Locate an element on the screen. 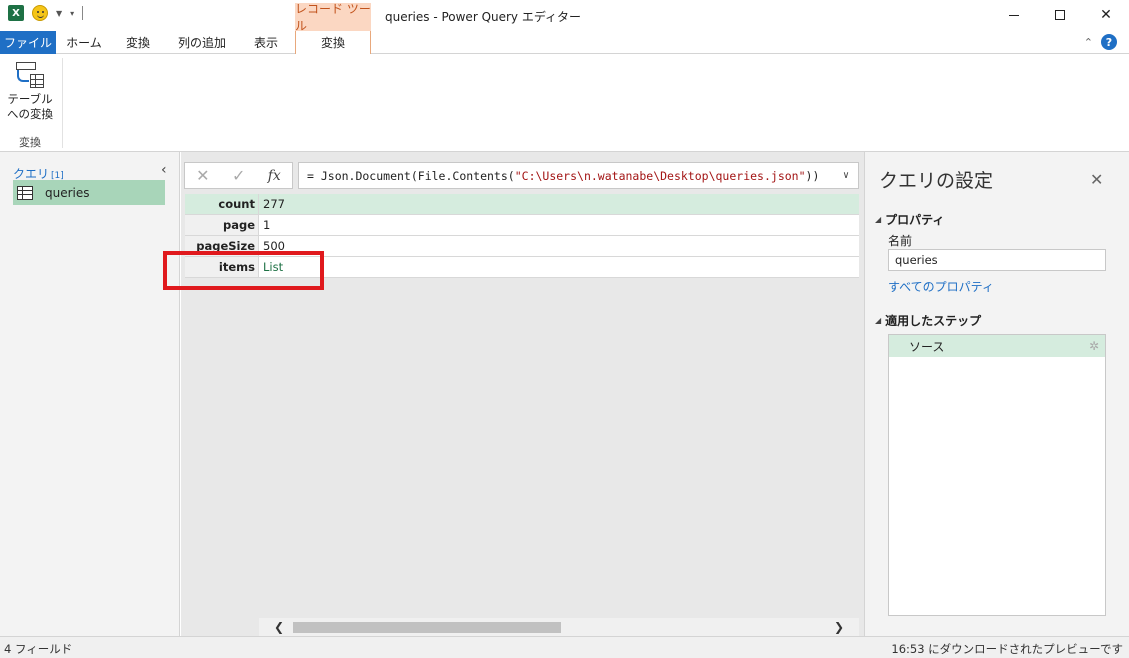  tab-file: ファイル is located at coordinates (28, 42).